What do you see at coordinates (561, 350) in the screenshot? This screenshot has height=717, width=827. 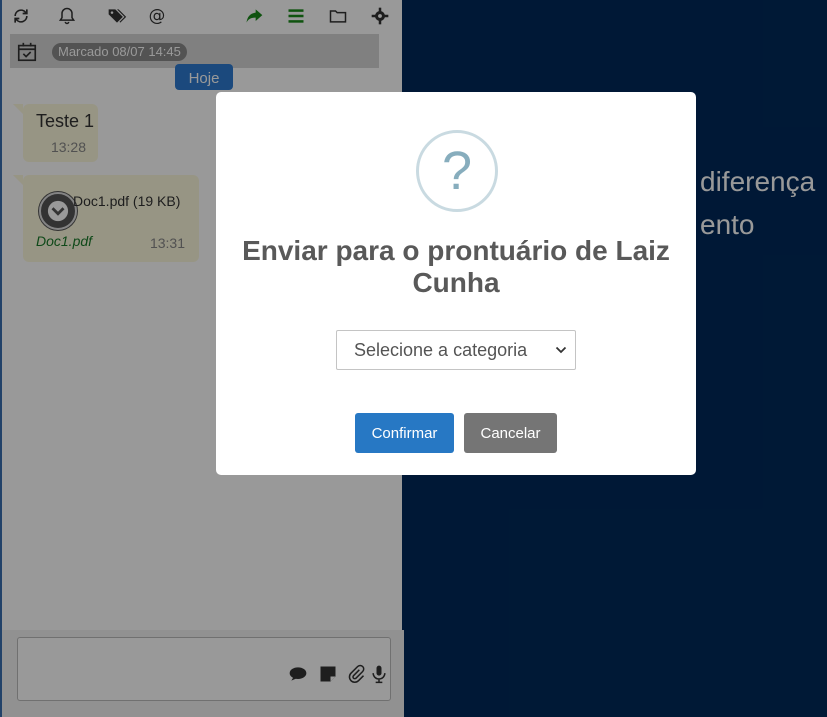 I see `chevron-down-icon` at bounding box center [561, 350].